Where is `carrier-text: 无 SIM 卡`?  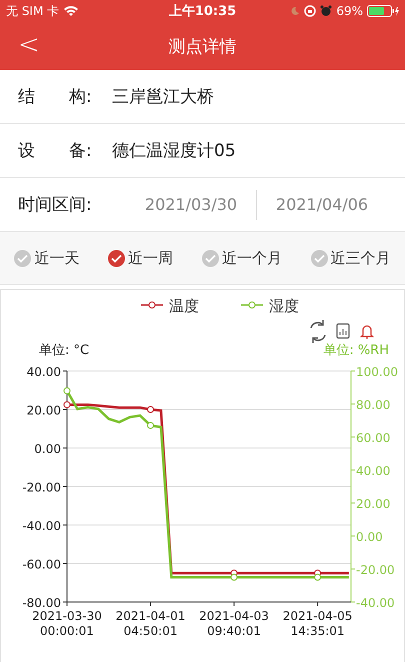 carrier-text: 无 SIM 卡 is located at coordinates (33, 11).